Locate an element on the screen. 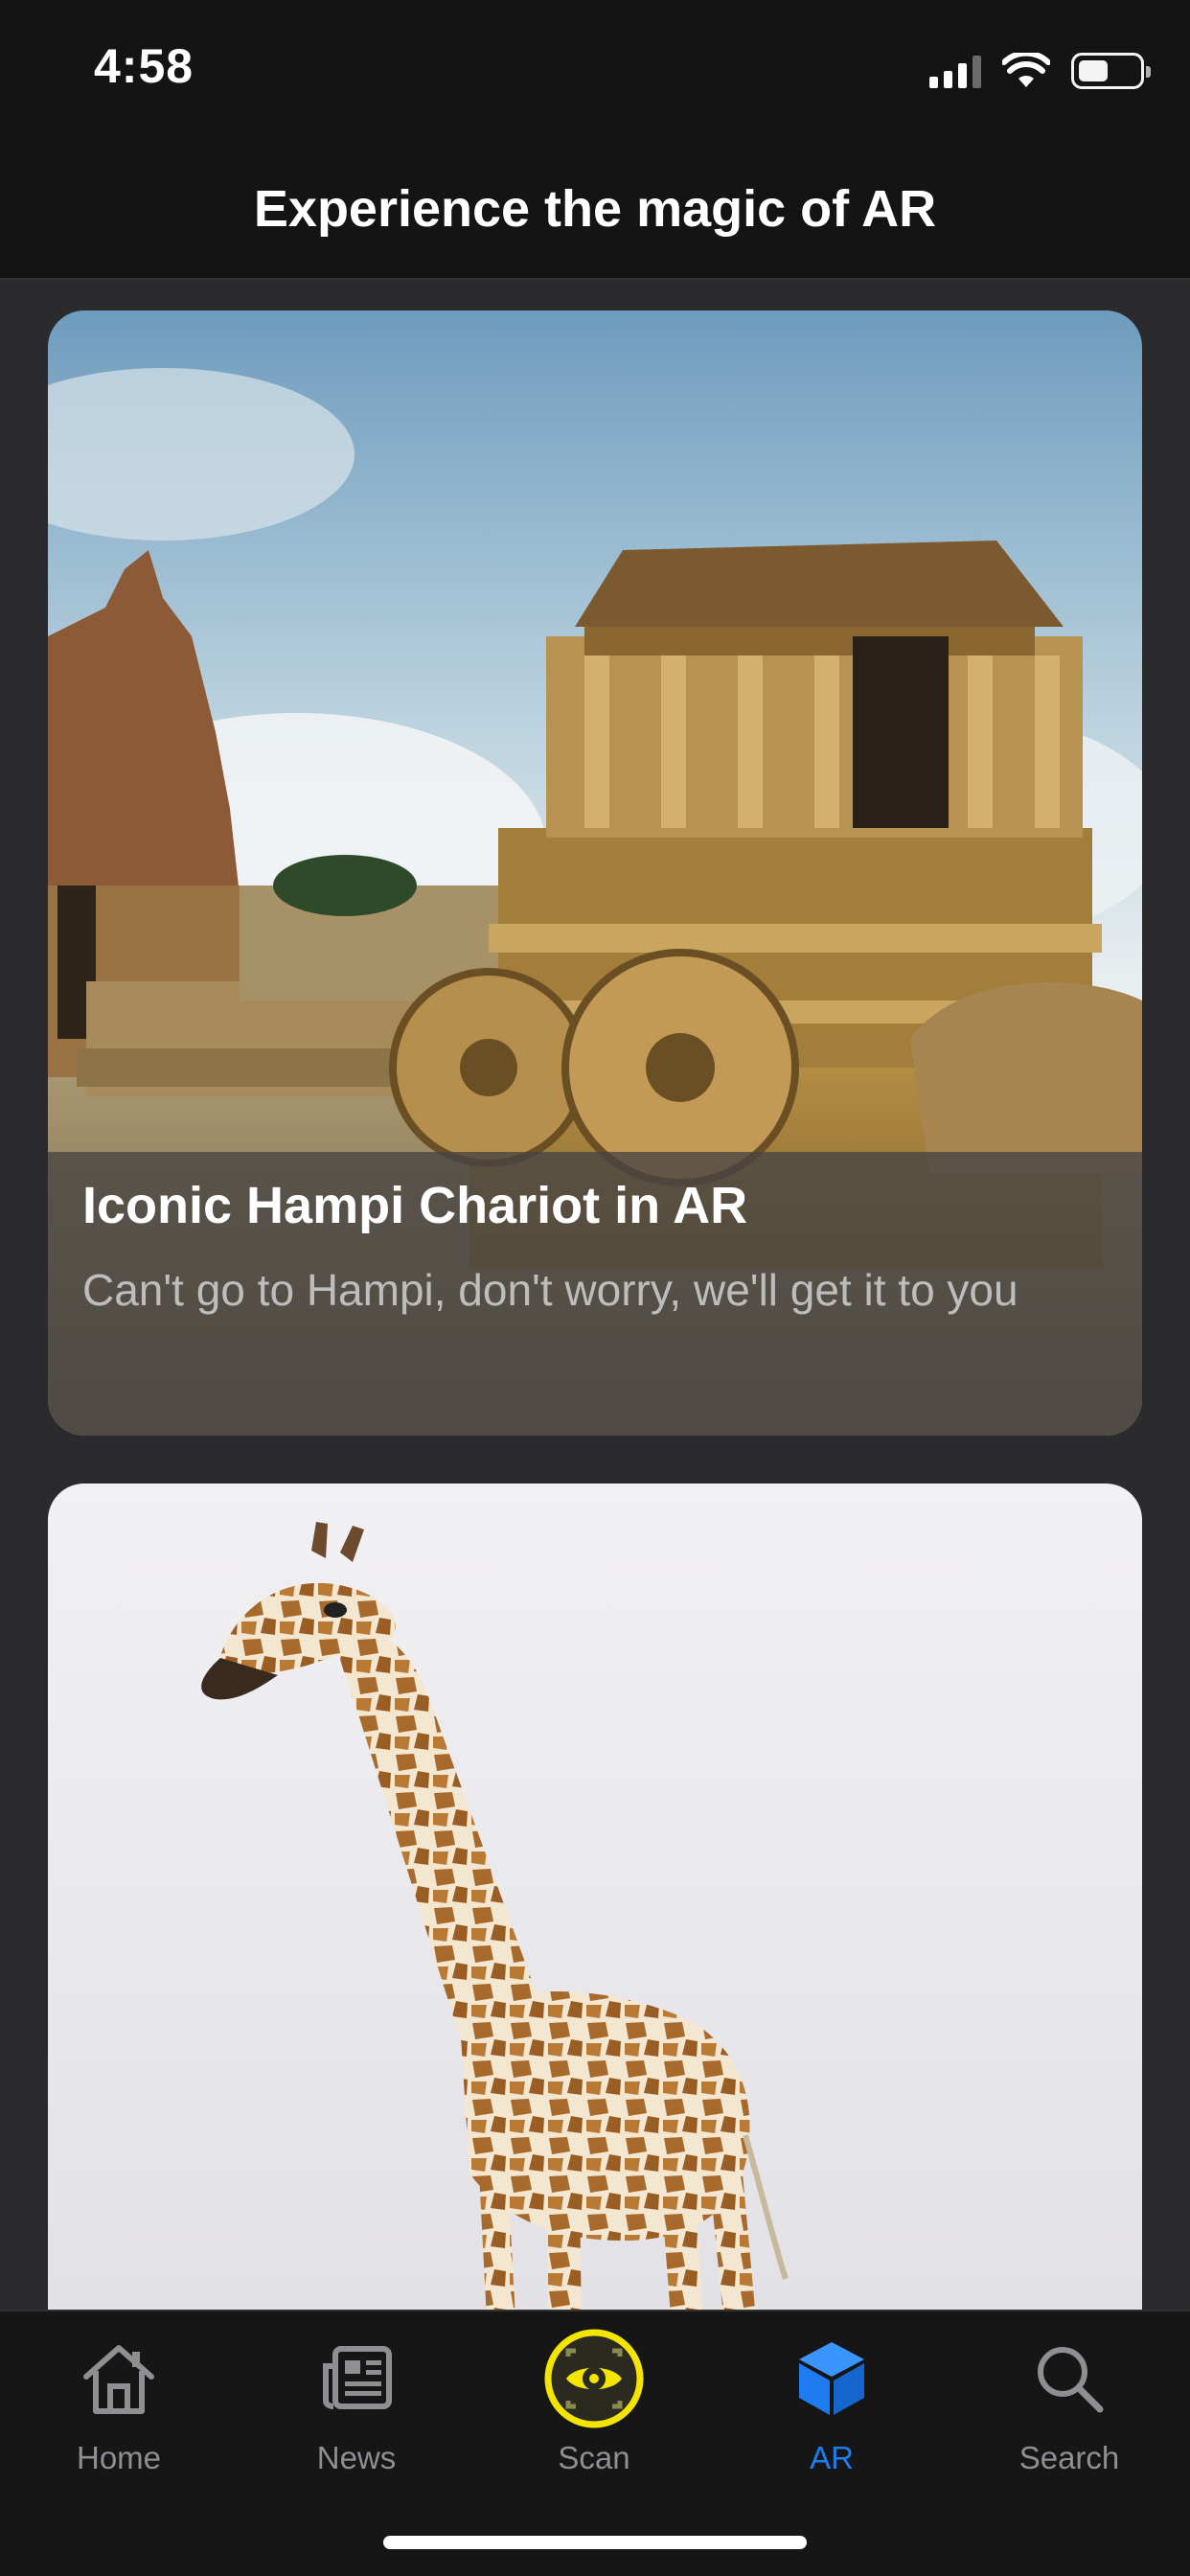 The height and width of the screenshot is (2576, 1190). tab-ar: AR is located at coordinates (832, 2412).